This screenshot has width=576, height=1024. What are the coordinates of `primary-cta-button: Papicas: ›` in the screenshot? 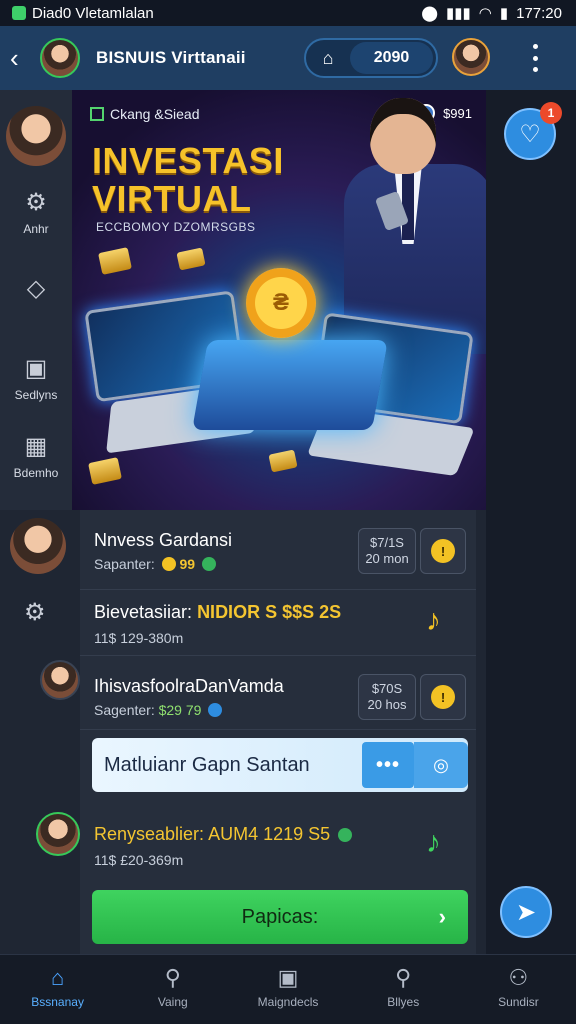 It's located at (280, 917).